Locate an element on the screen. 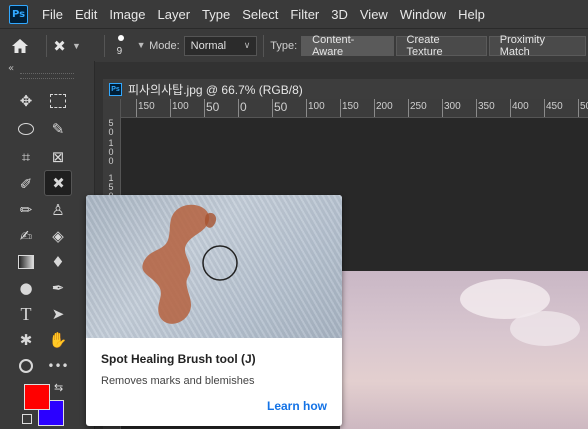 Image resolution: width=588 pixels, height=429 pixels. tooltip-description: Removes marks and blemishes is located at coordinates (178, 381).